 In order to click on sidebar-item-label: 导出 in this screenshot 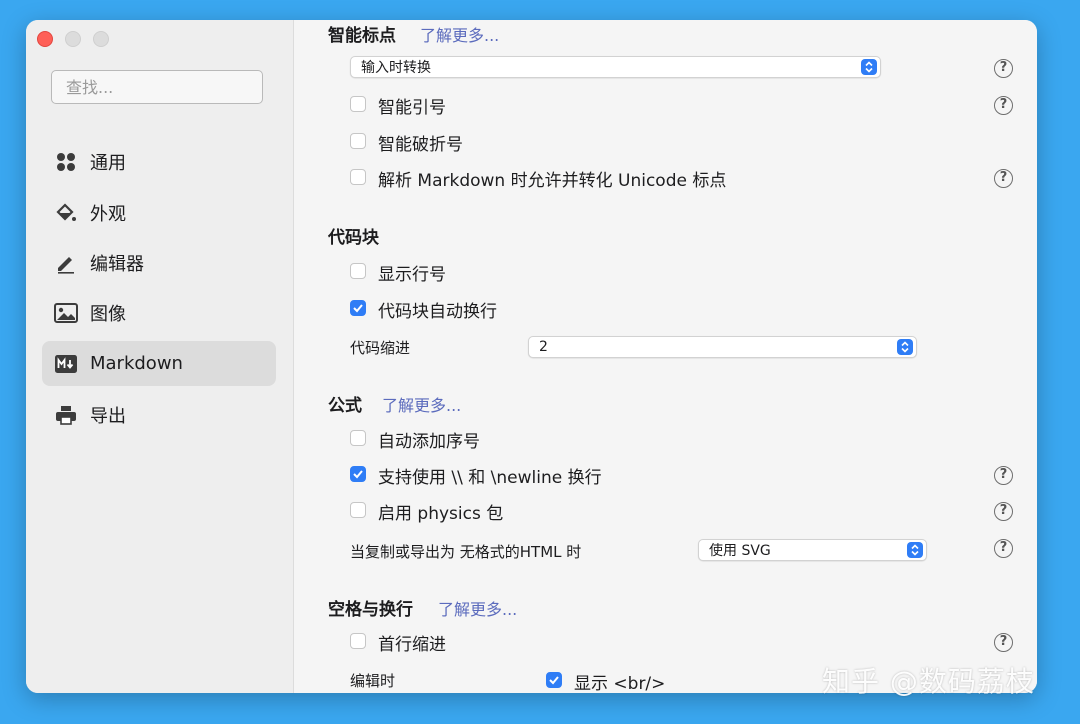, I will do `click(108, 416)`.